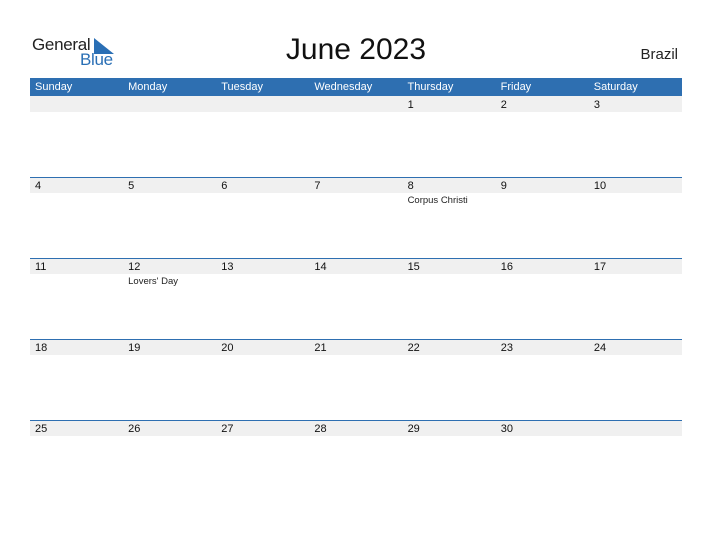  Describe the element at coordinates (227, 267) in the screenshot. I see `day-number: 13` at that location.